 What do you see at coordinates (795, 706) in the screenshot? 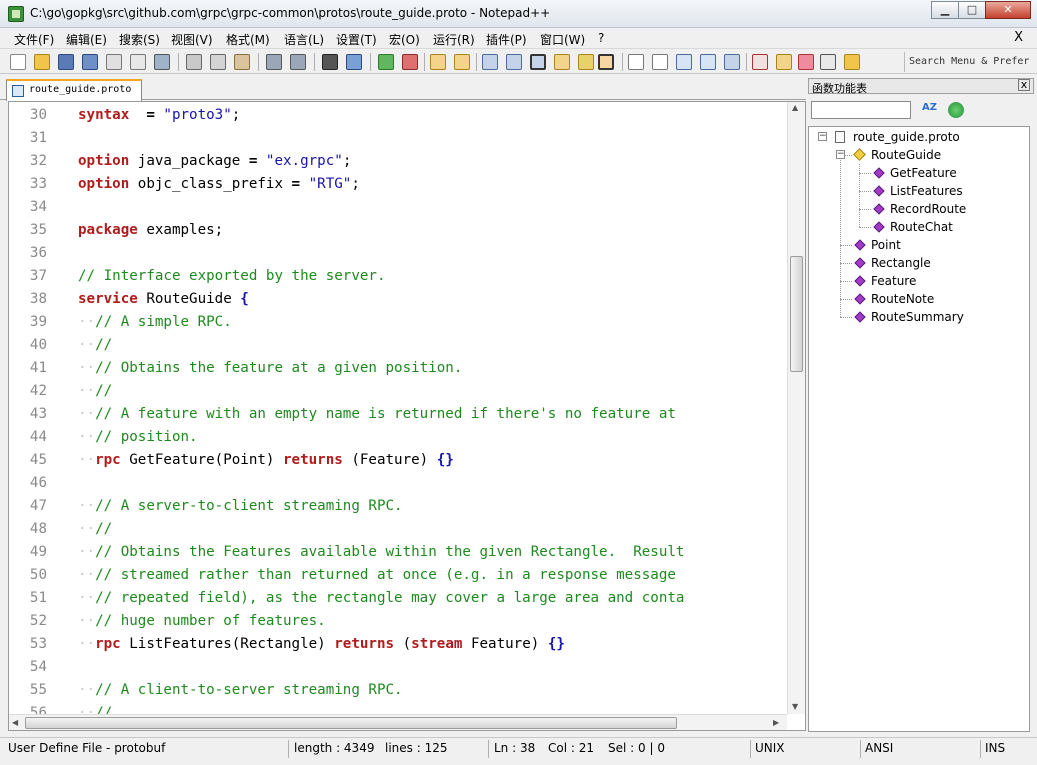
I see `scroll-down-icon: ▼` at bounding box center [795, 706].